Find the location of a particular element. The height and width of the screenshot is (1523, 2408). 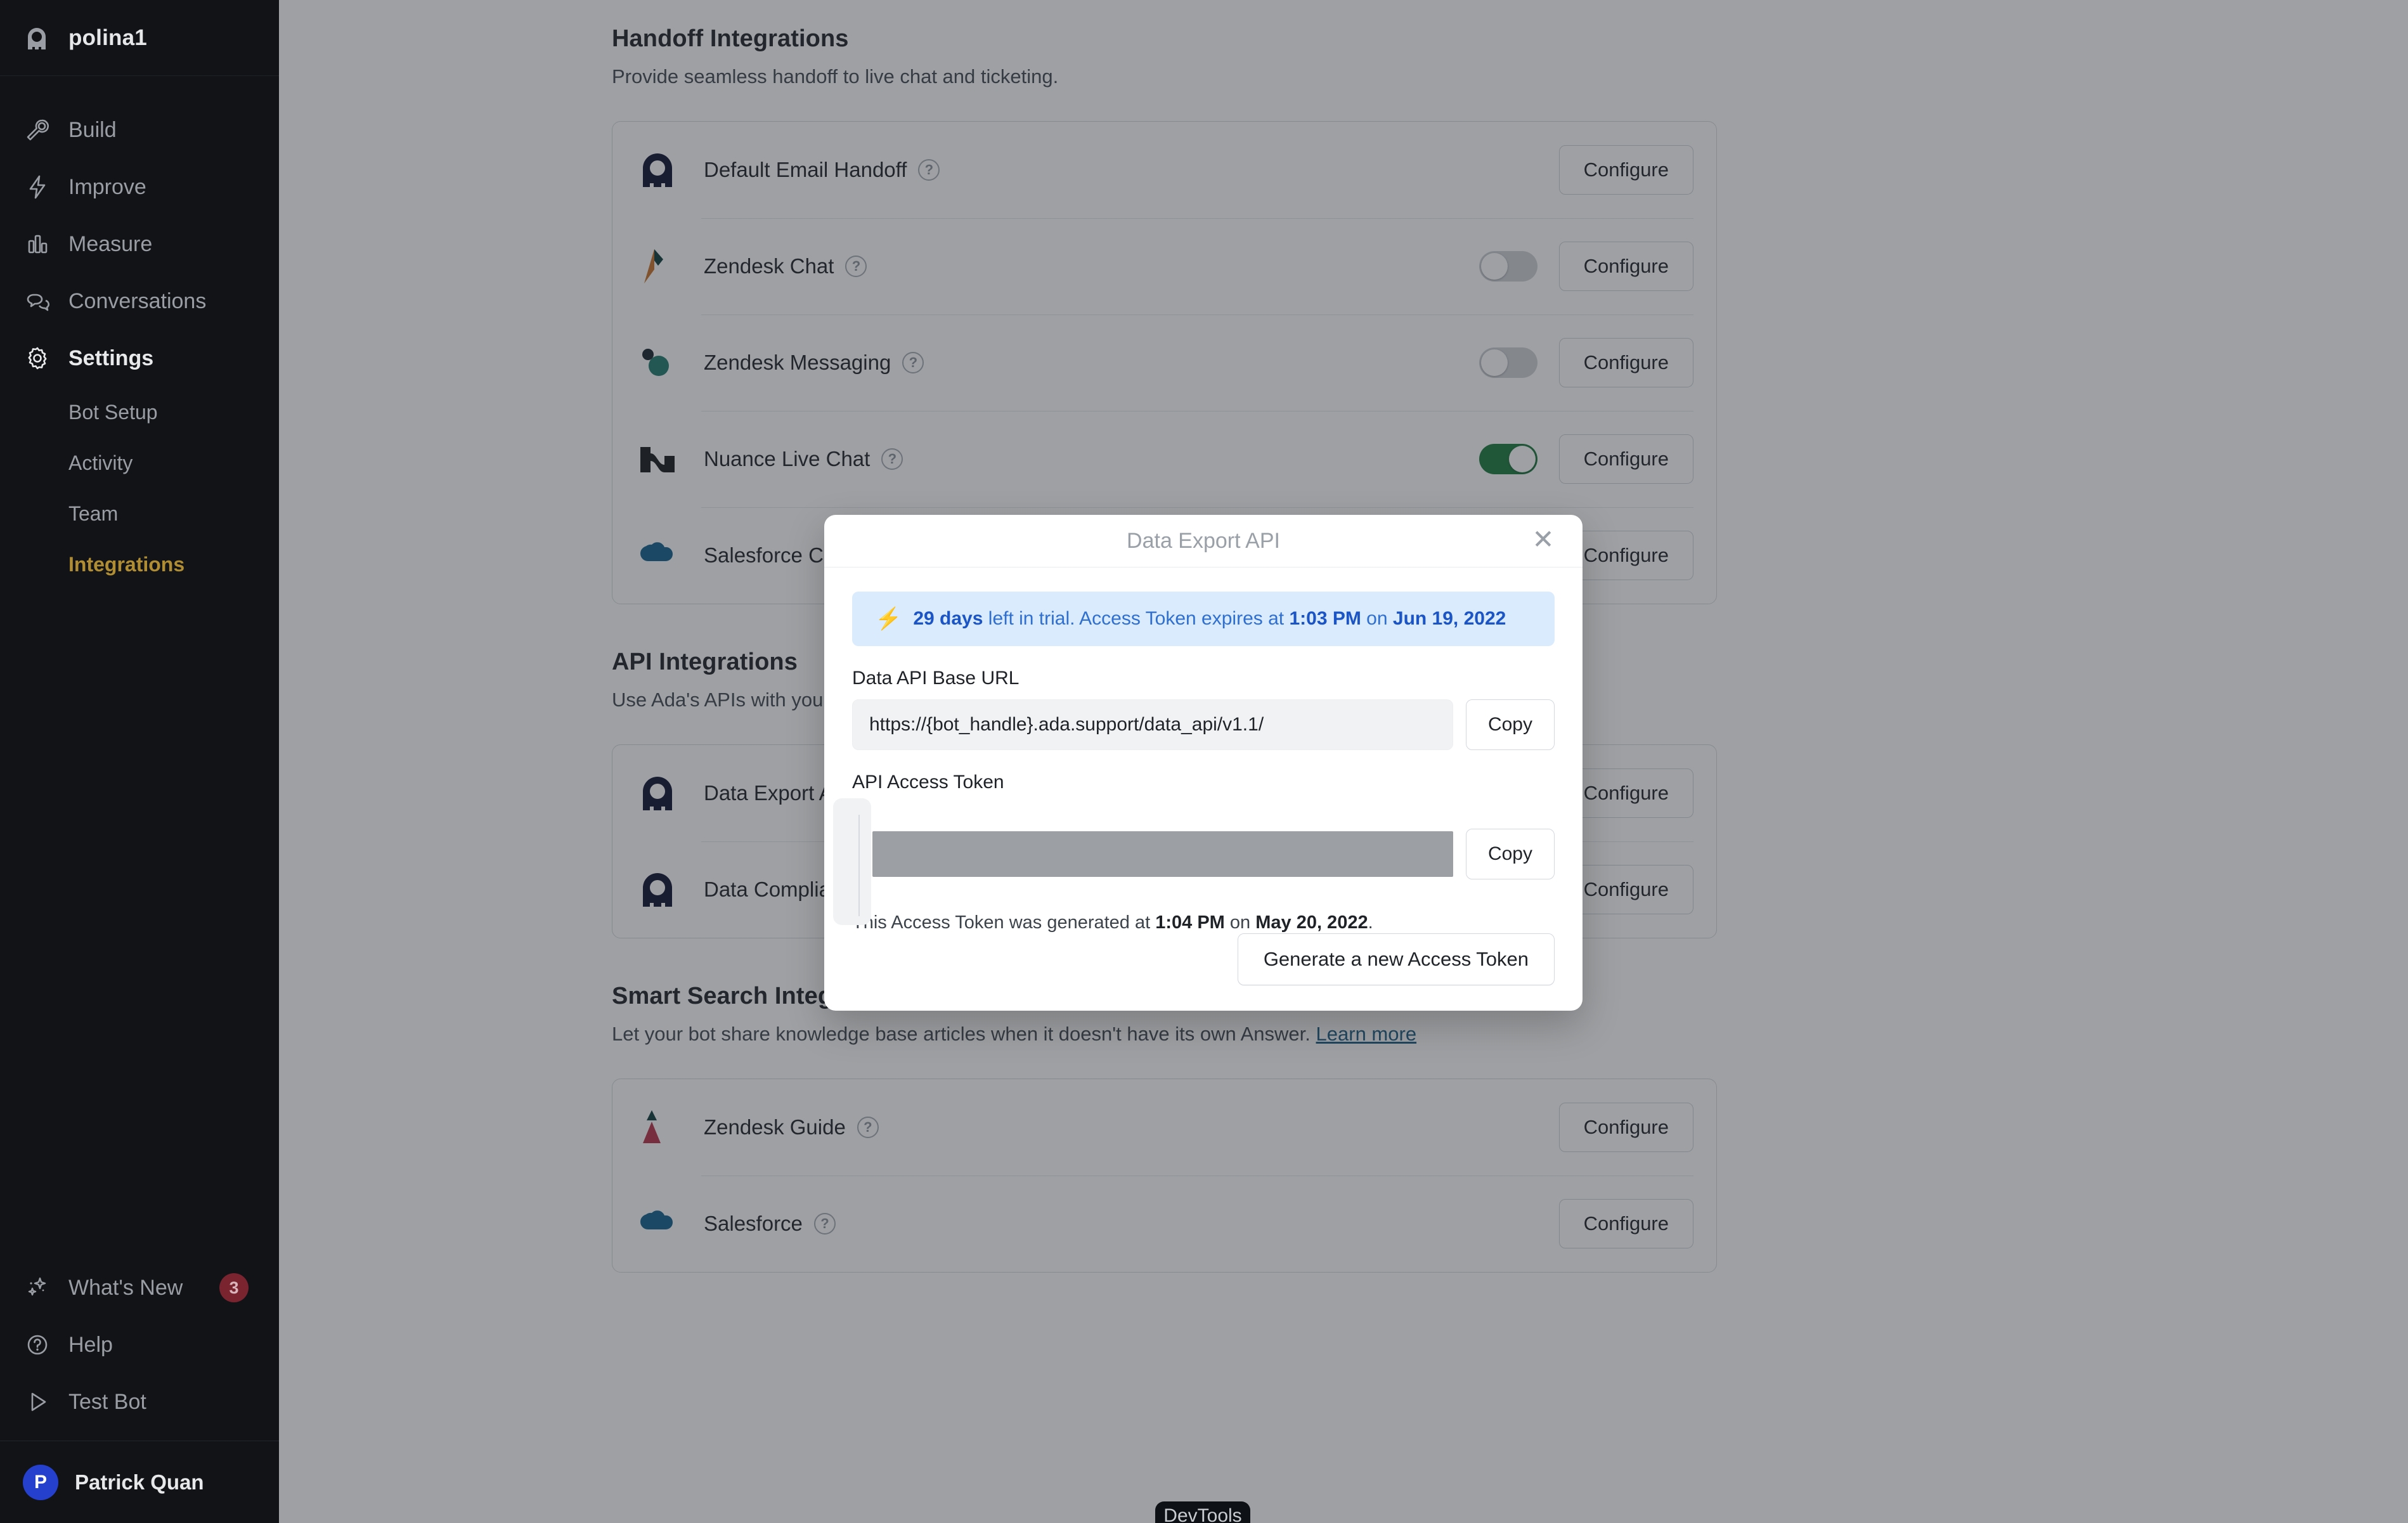

sidebar-subitem-label: Team is located at coordinates (94, 513).